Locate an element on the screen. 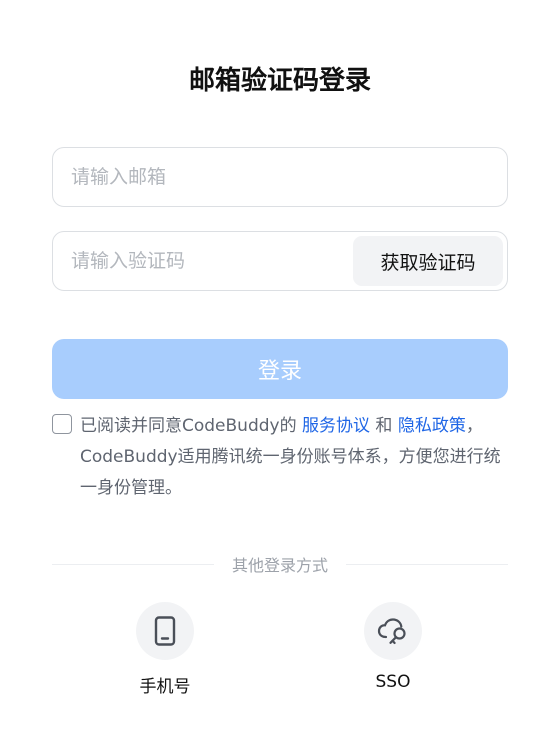 Image resolution: width=560 pixels, height=751 pixels. divider-line-right is located at coordinates (427, 564).